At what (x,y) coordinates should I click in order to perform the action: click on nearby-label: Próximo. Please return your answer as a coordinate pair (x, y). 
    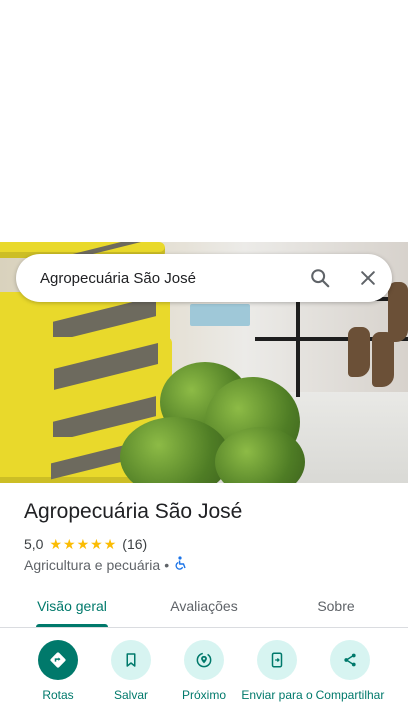
    Looking at the image, I should click on (203, 695).